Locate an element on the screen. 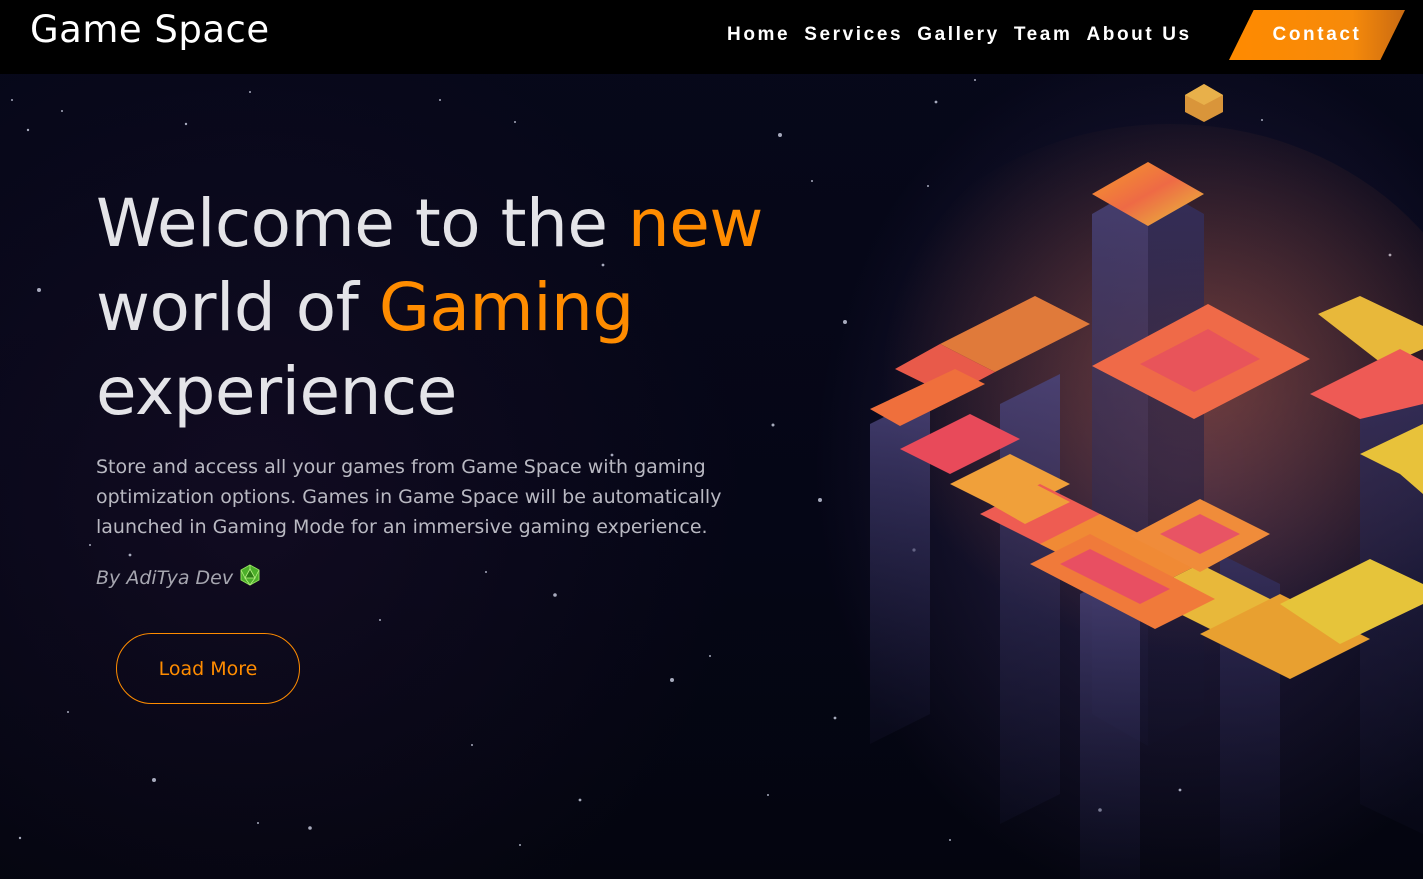 The height and width of the screenshot is (879, 1423). d20-dice-icon is located at coordinates (250, 577).